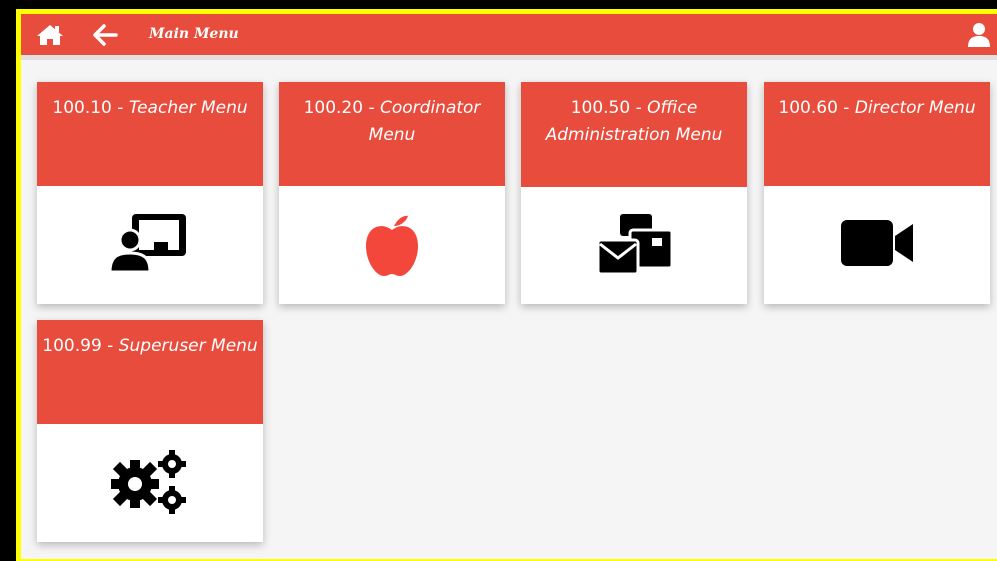 The image size is (997, 561). Describe the element at coordinates (188, 108) in the screenshot. I see `card-label: Teacher Menu` at that location.